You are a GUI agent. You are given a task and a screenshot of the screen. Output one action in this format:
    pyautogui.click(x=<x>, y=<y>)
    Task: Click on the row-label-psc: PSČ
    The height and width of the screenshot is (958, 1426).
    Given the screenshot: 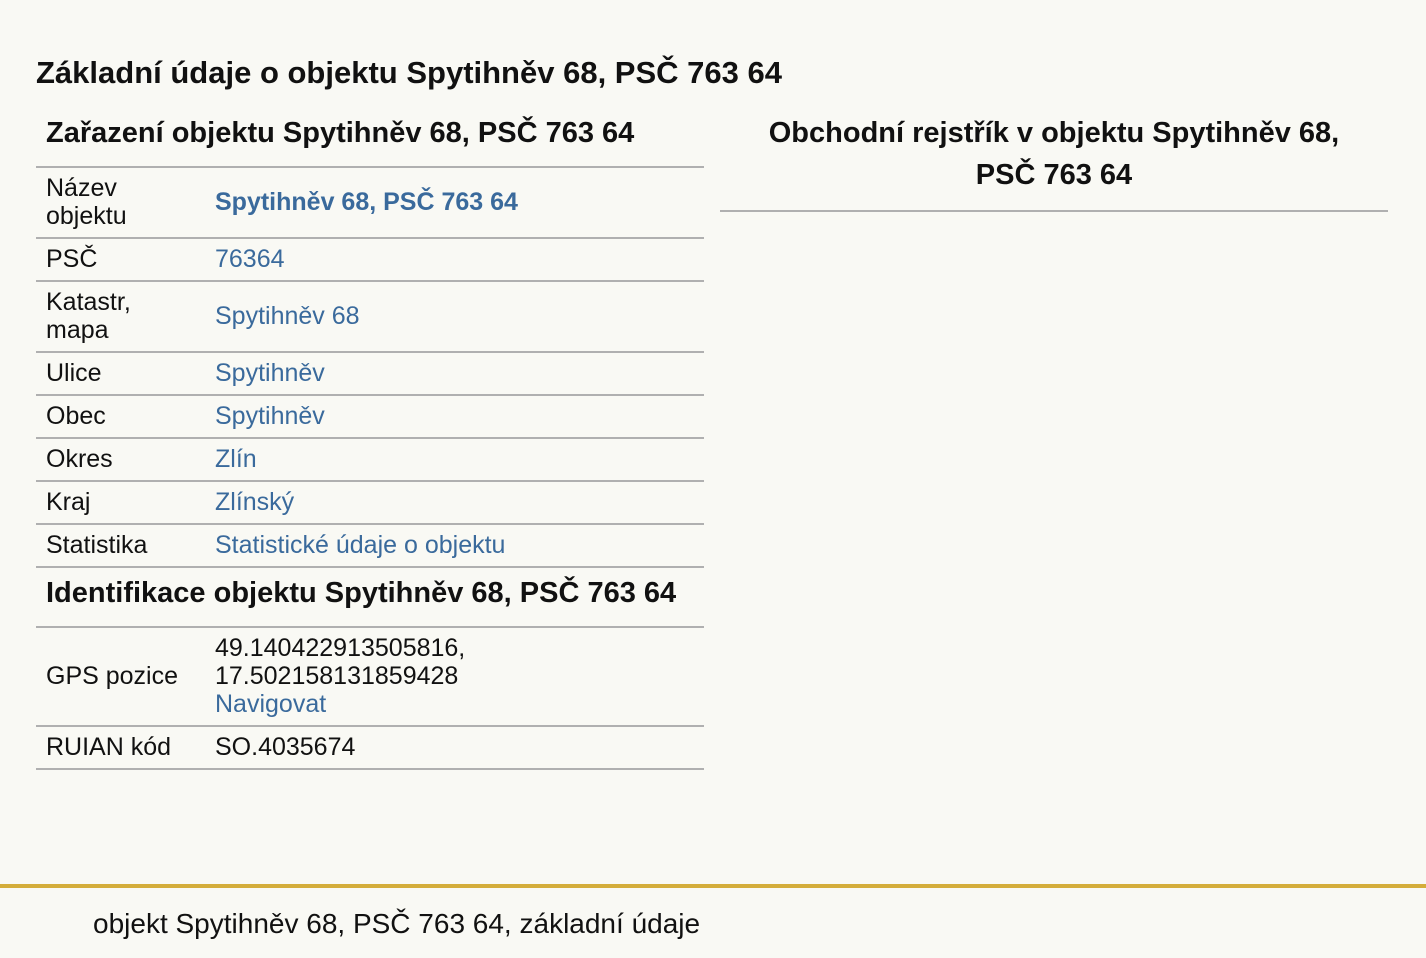 What is the action you would take?
    pyautogui.click(x=120, y=260)
    